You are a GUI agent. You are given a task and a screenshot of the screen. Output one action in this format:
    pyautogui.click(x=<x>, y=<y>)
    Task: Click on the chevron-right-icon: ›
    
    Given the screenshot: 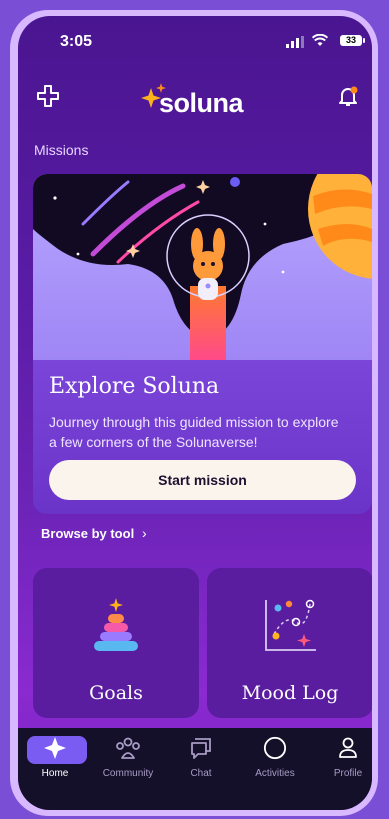 What is the action you would take?
    pyautogui.click(x=144, y=533)
    